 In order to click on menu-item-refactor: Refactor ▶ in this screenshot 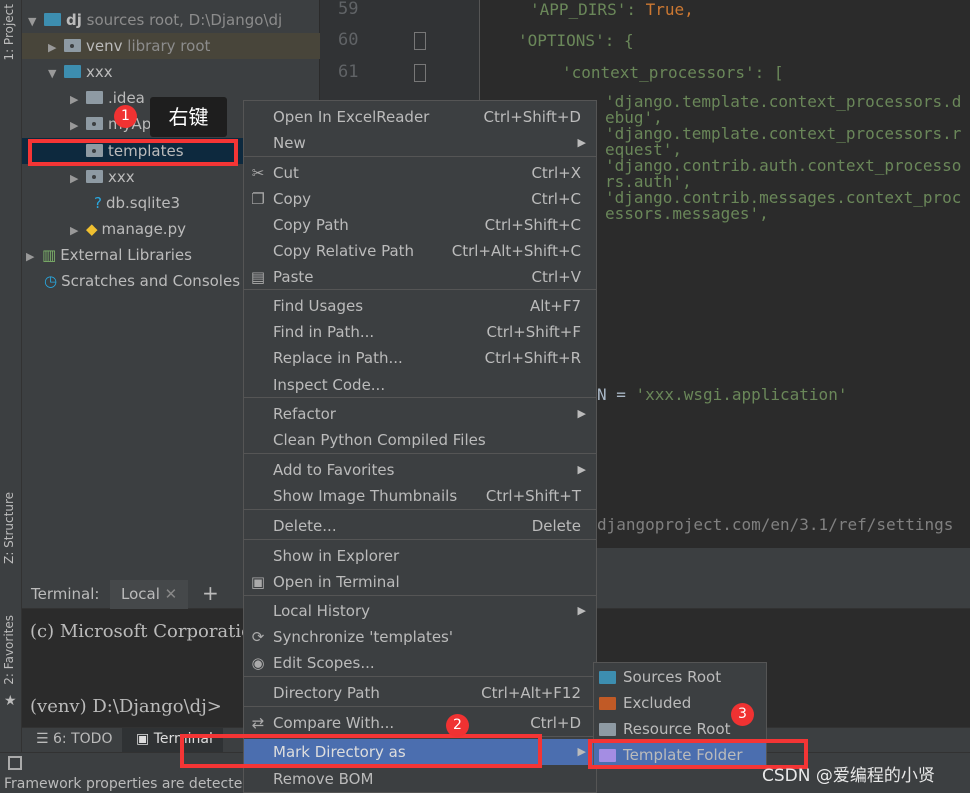, I will do `click(420, 414)`.